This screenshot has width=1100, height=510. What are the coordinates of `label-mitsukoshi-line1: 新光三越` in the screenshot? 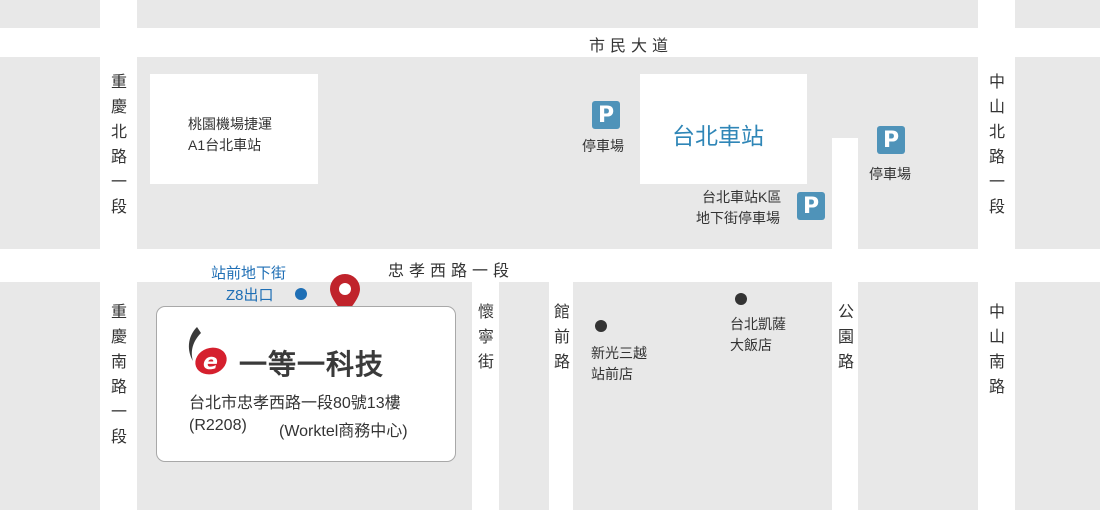 It's located at (619, 353).